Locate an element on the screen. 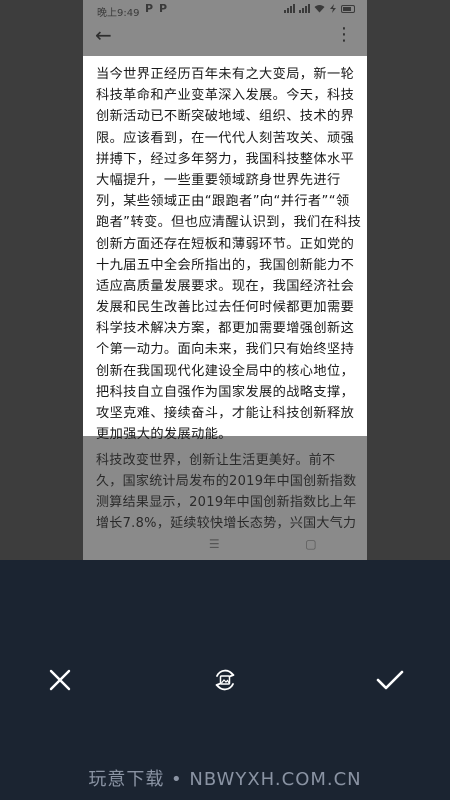 This screenshot has height=800, width=450. text-line: 创新方面还存在短板和薄弱环节。正如党的 is located at coordinates (225, 244).